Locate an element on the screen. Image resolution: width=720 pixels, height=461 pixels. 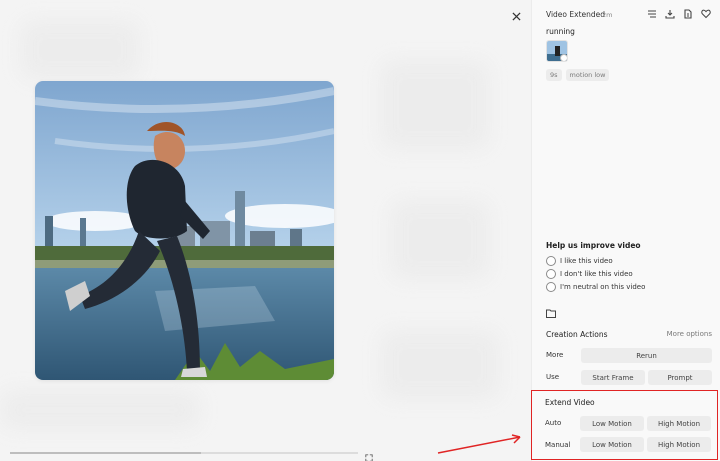
download-icon is located at coordinates (670, 14).